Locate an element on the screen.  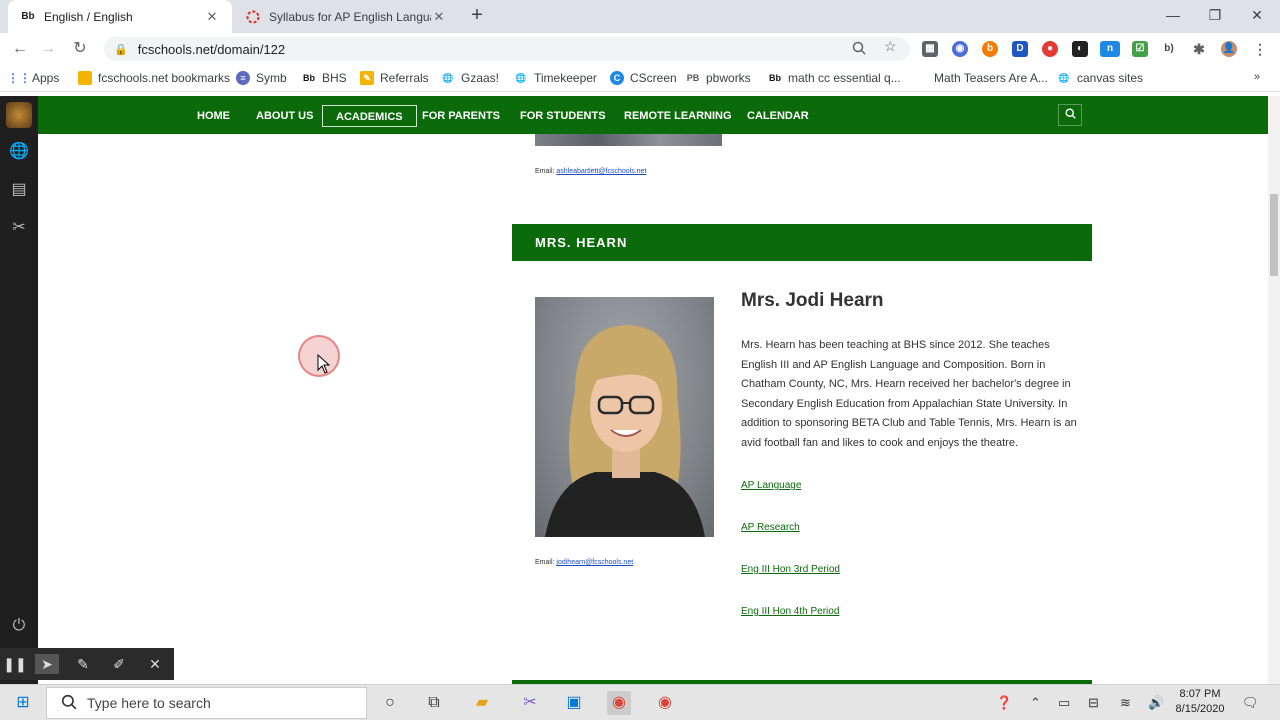
pointer-tool-icon: ➤ is located at coordinates (47, 664).